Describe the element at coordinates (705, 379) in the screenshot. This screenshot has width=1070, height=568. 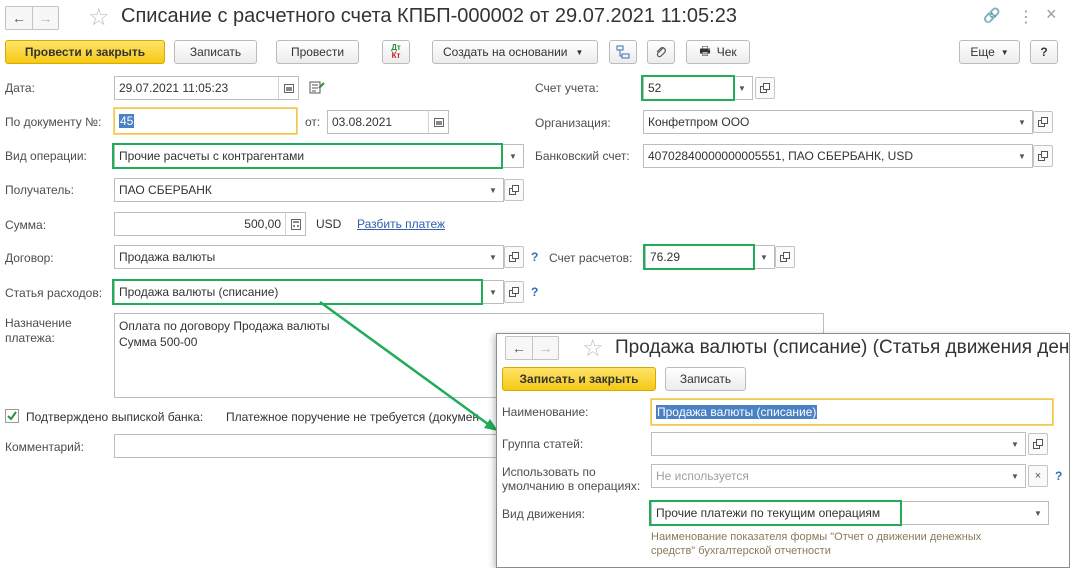
I see `popup-save-button: Записать` at that location.